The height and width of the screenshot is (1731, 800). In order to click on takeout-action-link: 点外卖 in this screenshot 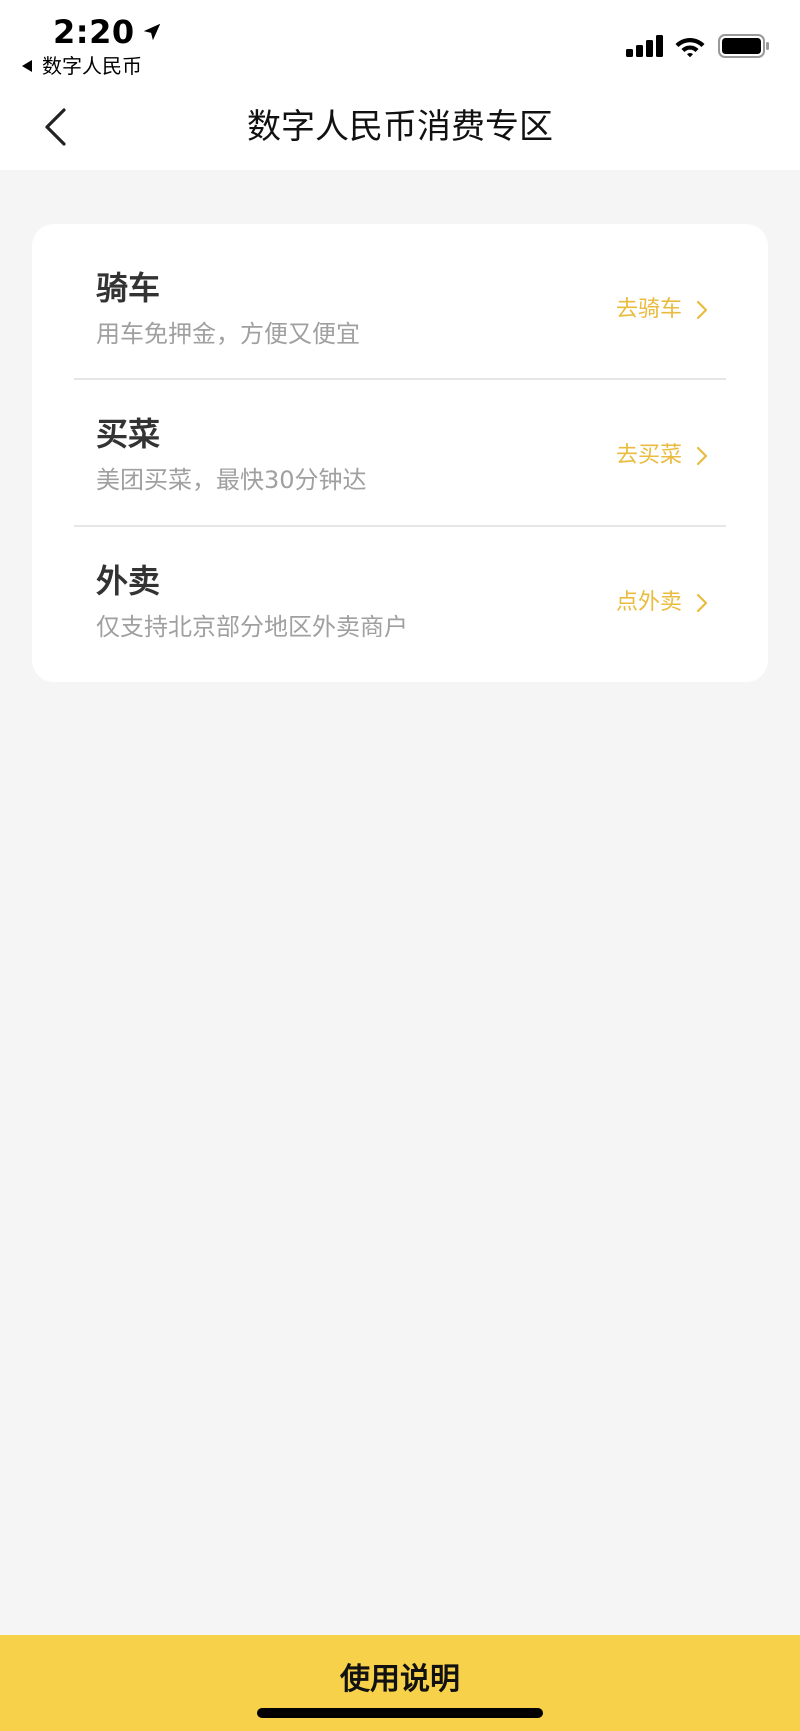, I will do `click(662, 603)`.